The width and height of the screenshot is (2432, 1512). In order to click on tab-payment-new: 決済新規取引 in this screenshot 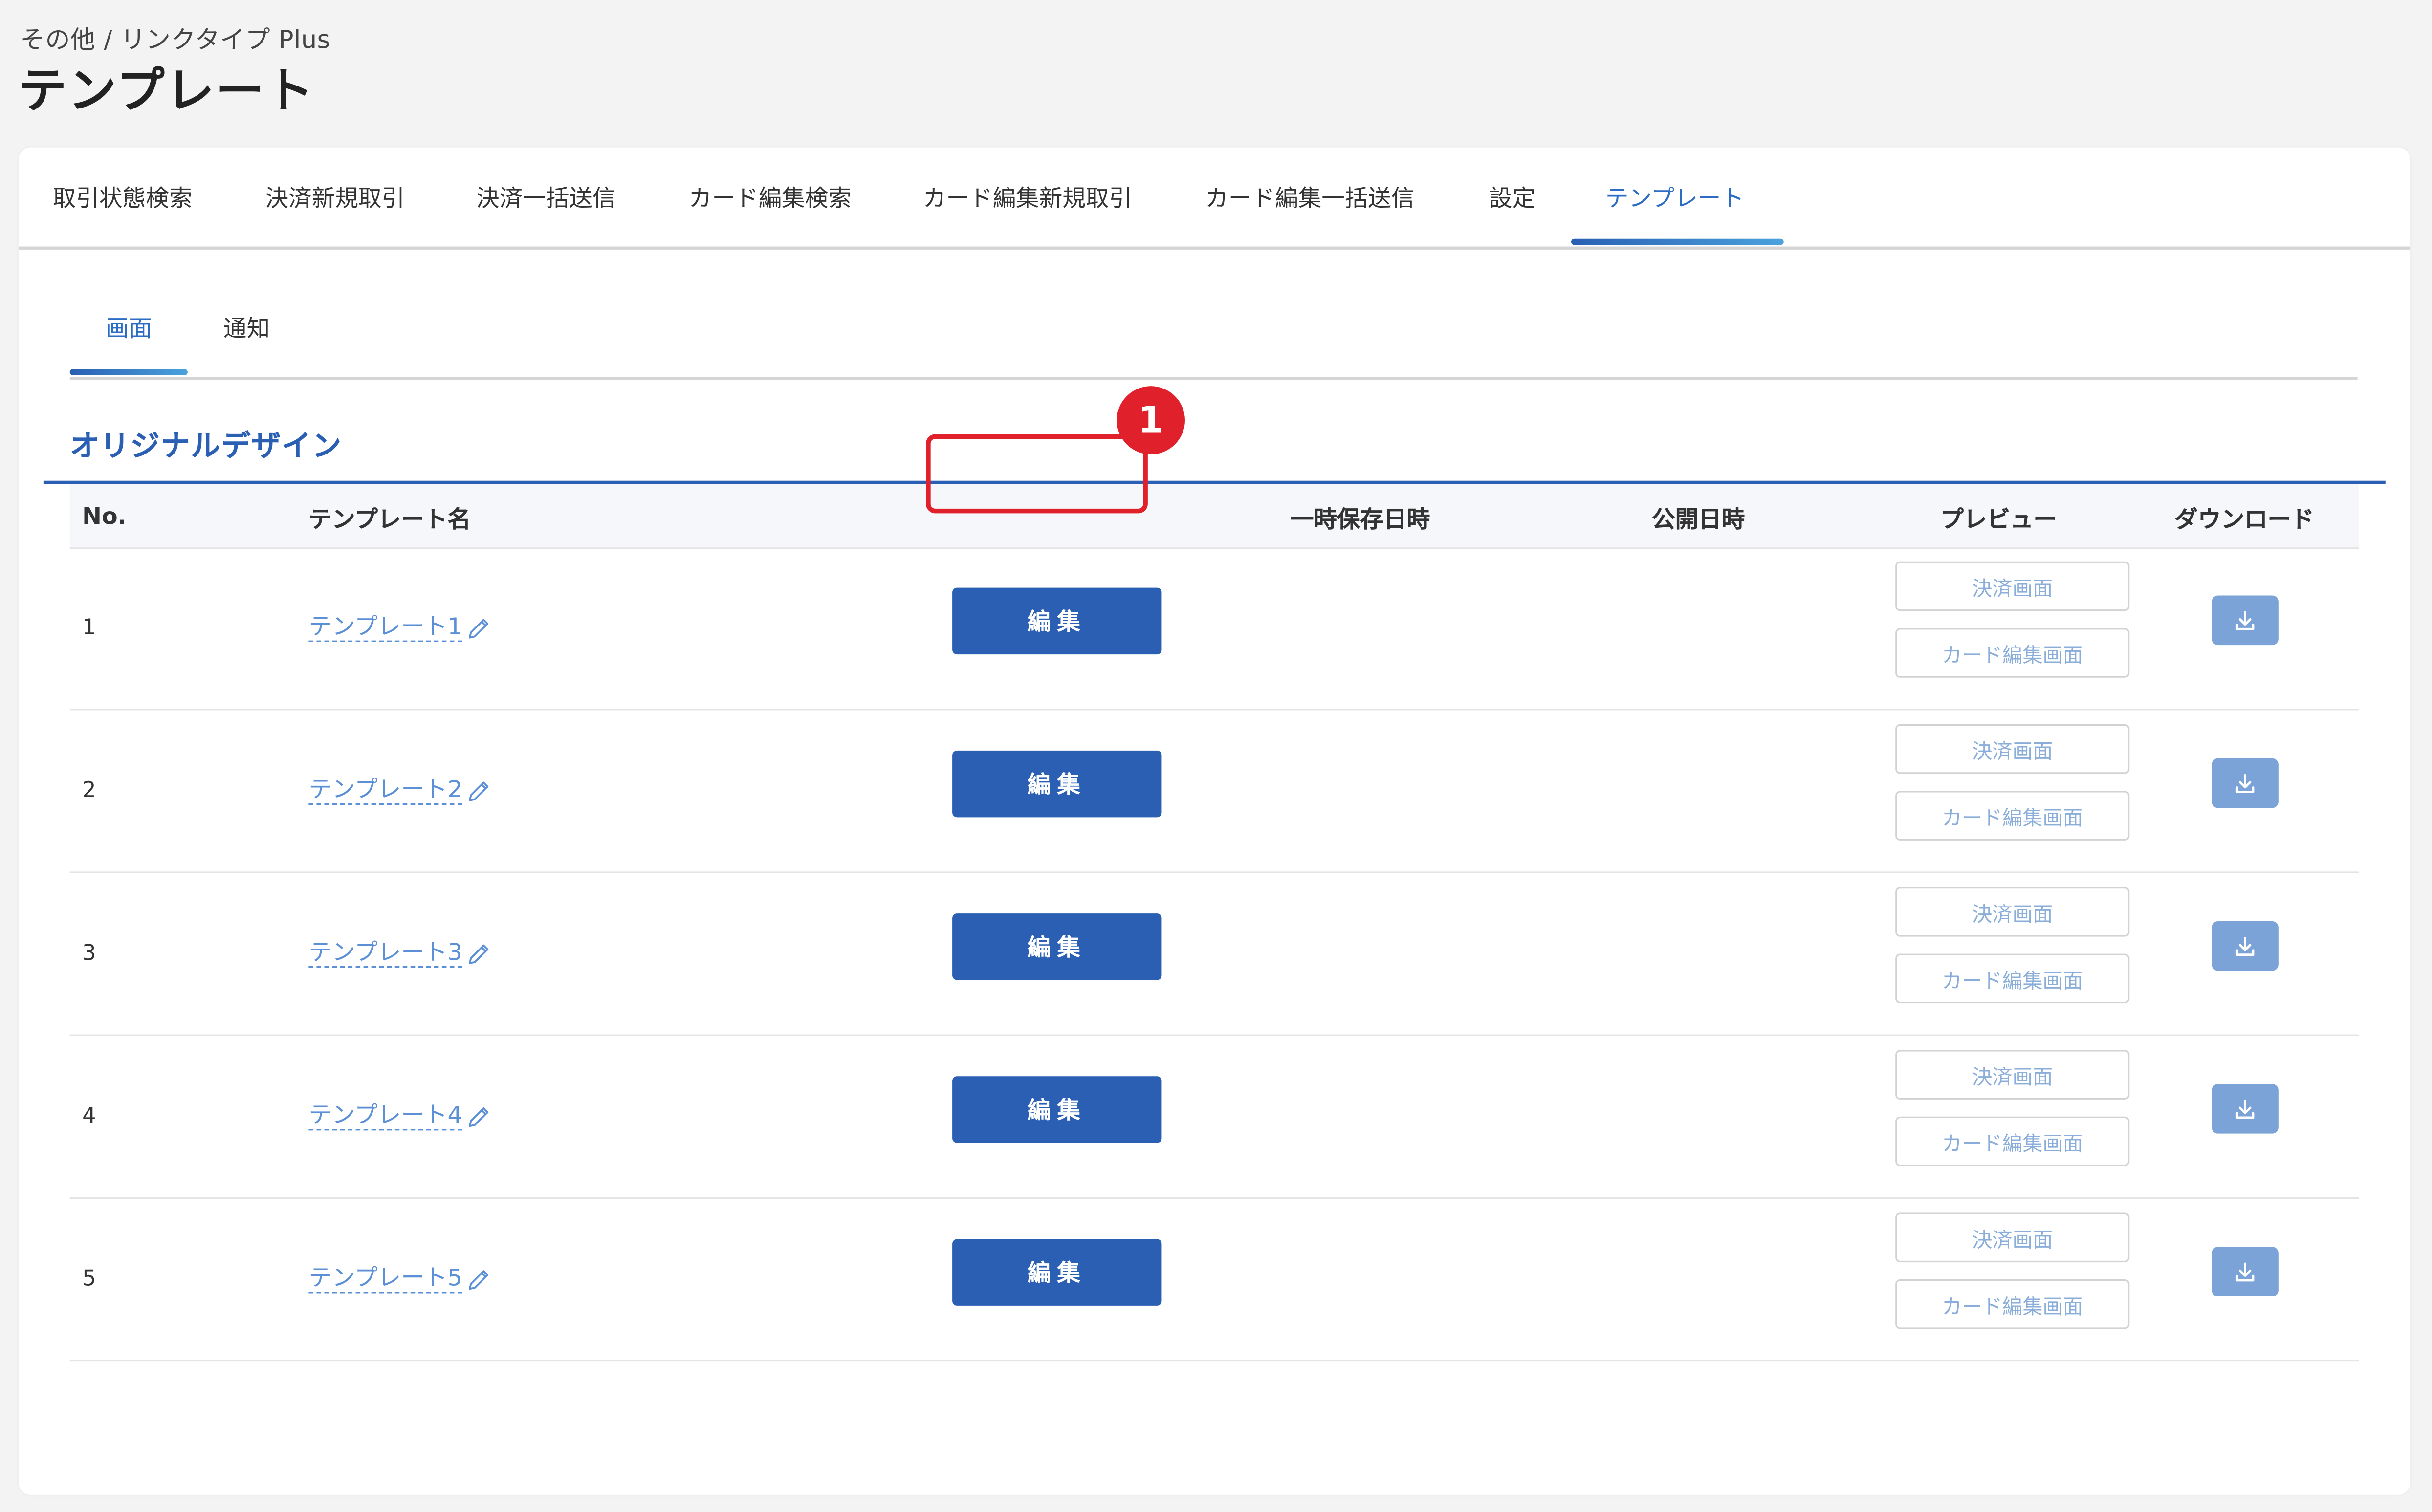, I will do `click(335, 197)`.